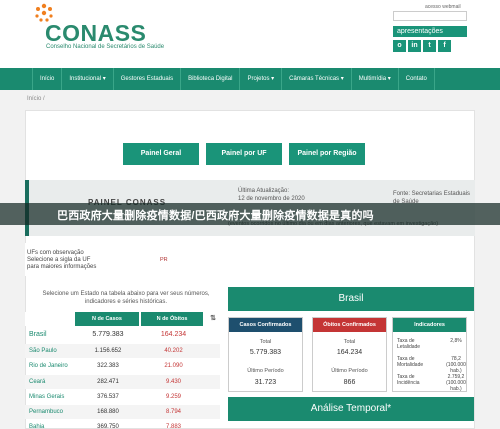  Describe the element at coordinates (173, 397) in the screenshot. I see `row-deaths: 9.259` at that location.